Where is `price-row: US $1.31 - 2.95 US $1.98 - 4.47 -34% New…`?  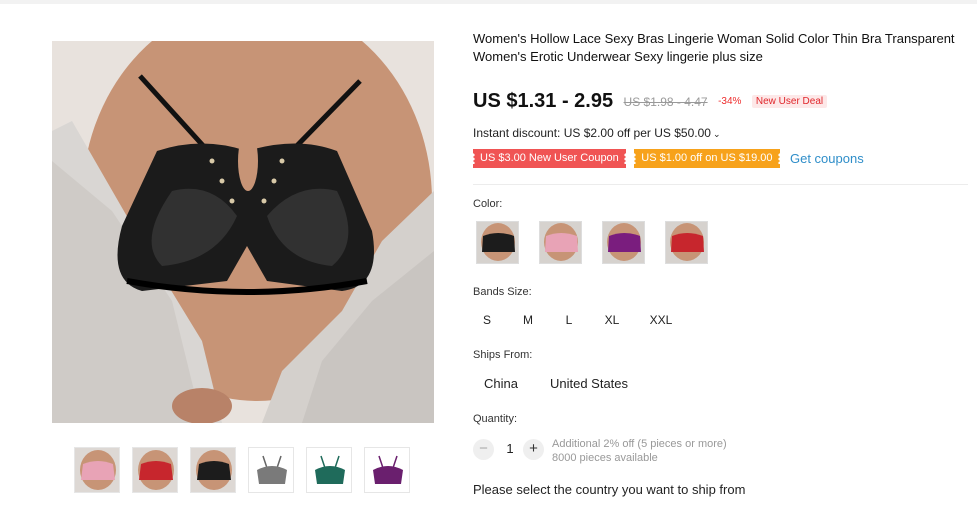
price-row: US $1.31 - 2.95 US $1.98 - 4.47 -34% New… is located at coordinates (650, 102).